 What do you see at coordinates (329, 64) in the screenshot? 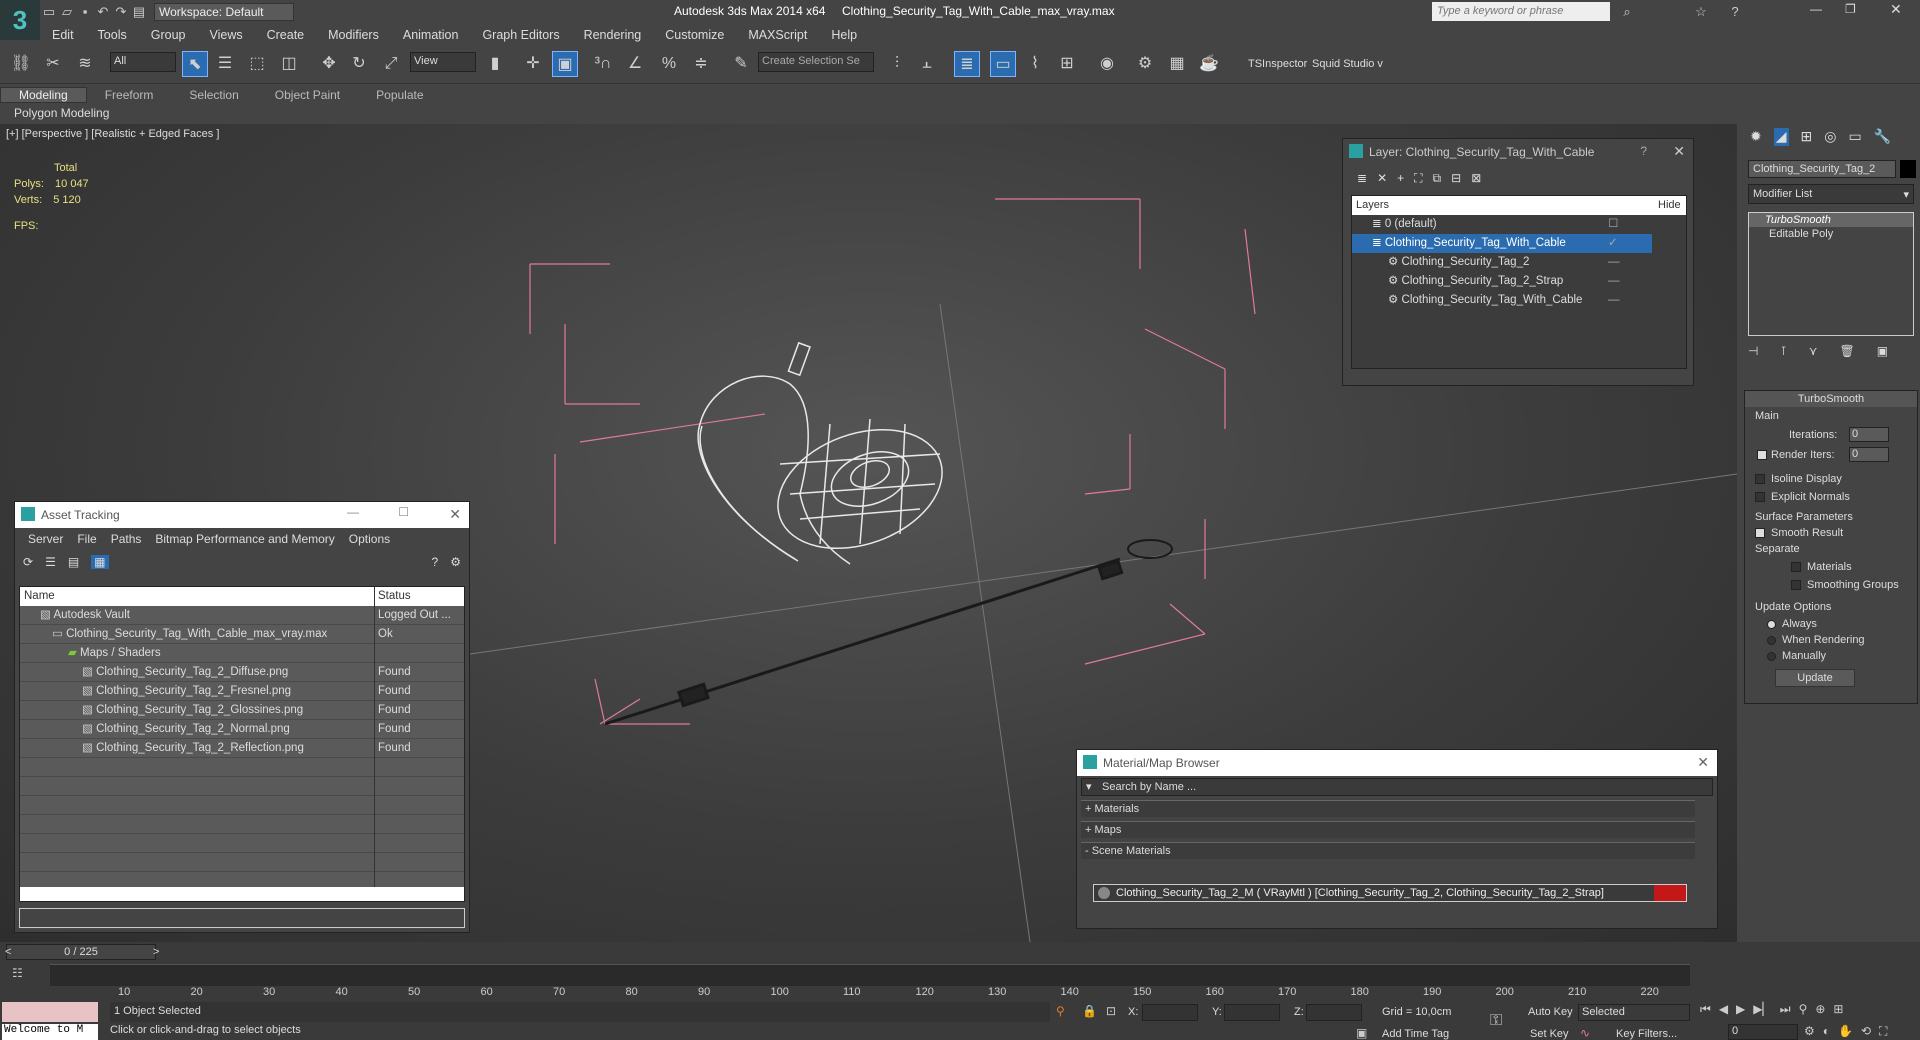
I see `move-icon: ✥` at bounding box center [329, 64].